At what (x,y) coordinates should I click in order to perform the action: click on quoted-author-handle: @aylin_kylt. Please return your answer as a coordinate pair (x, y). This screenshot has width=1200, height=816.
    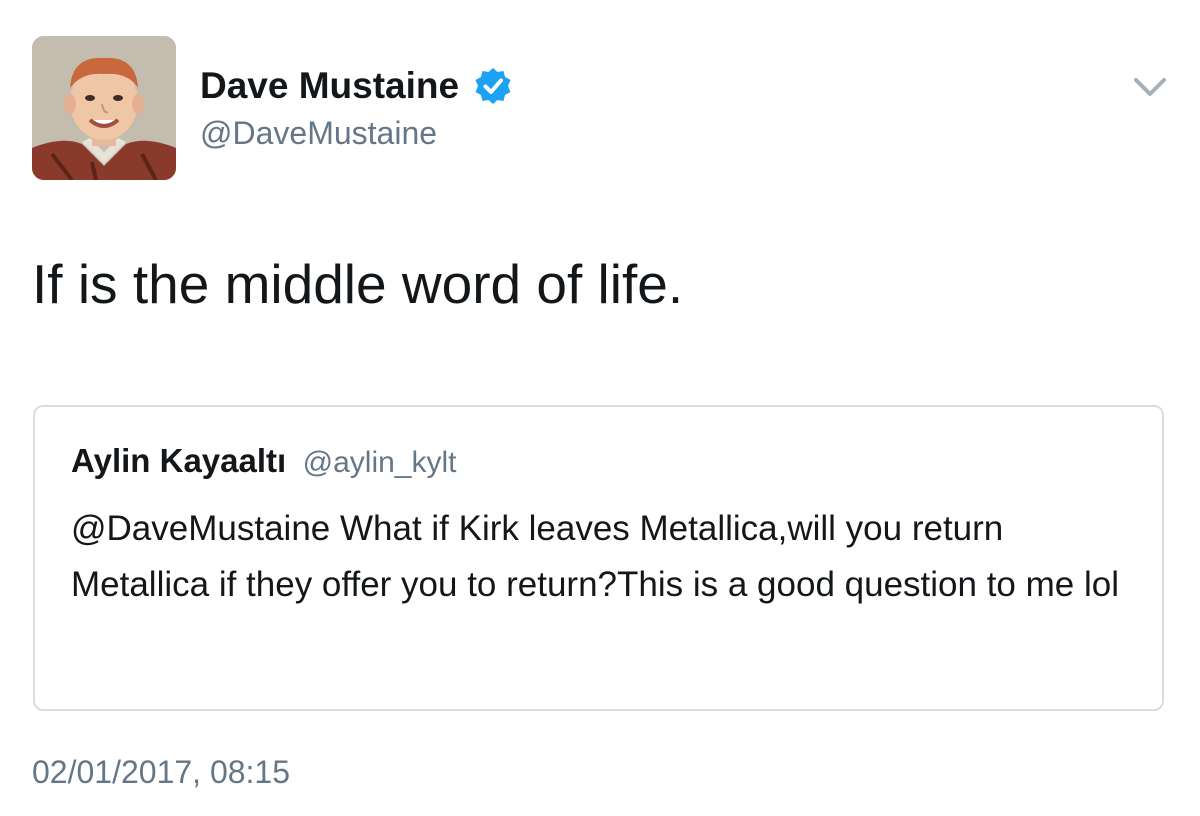
    Looking at the image, I should click on (379, 462).